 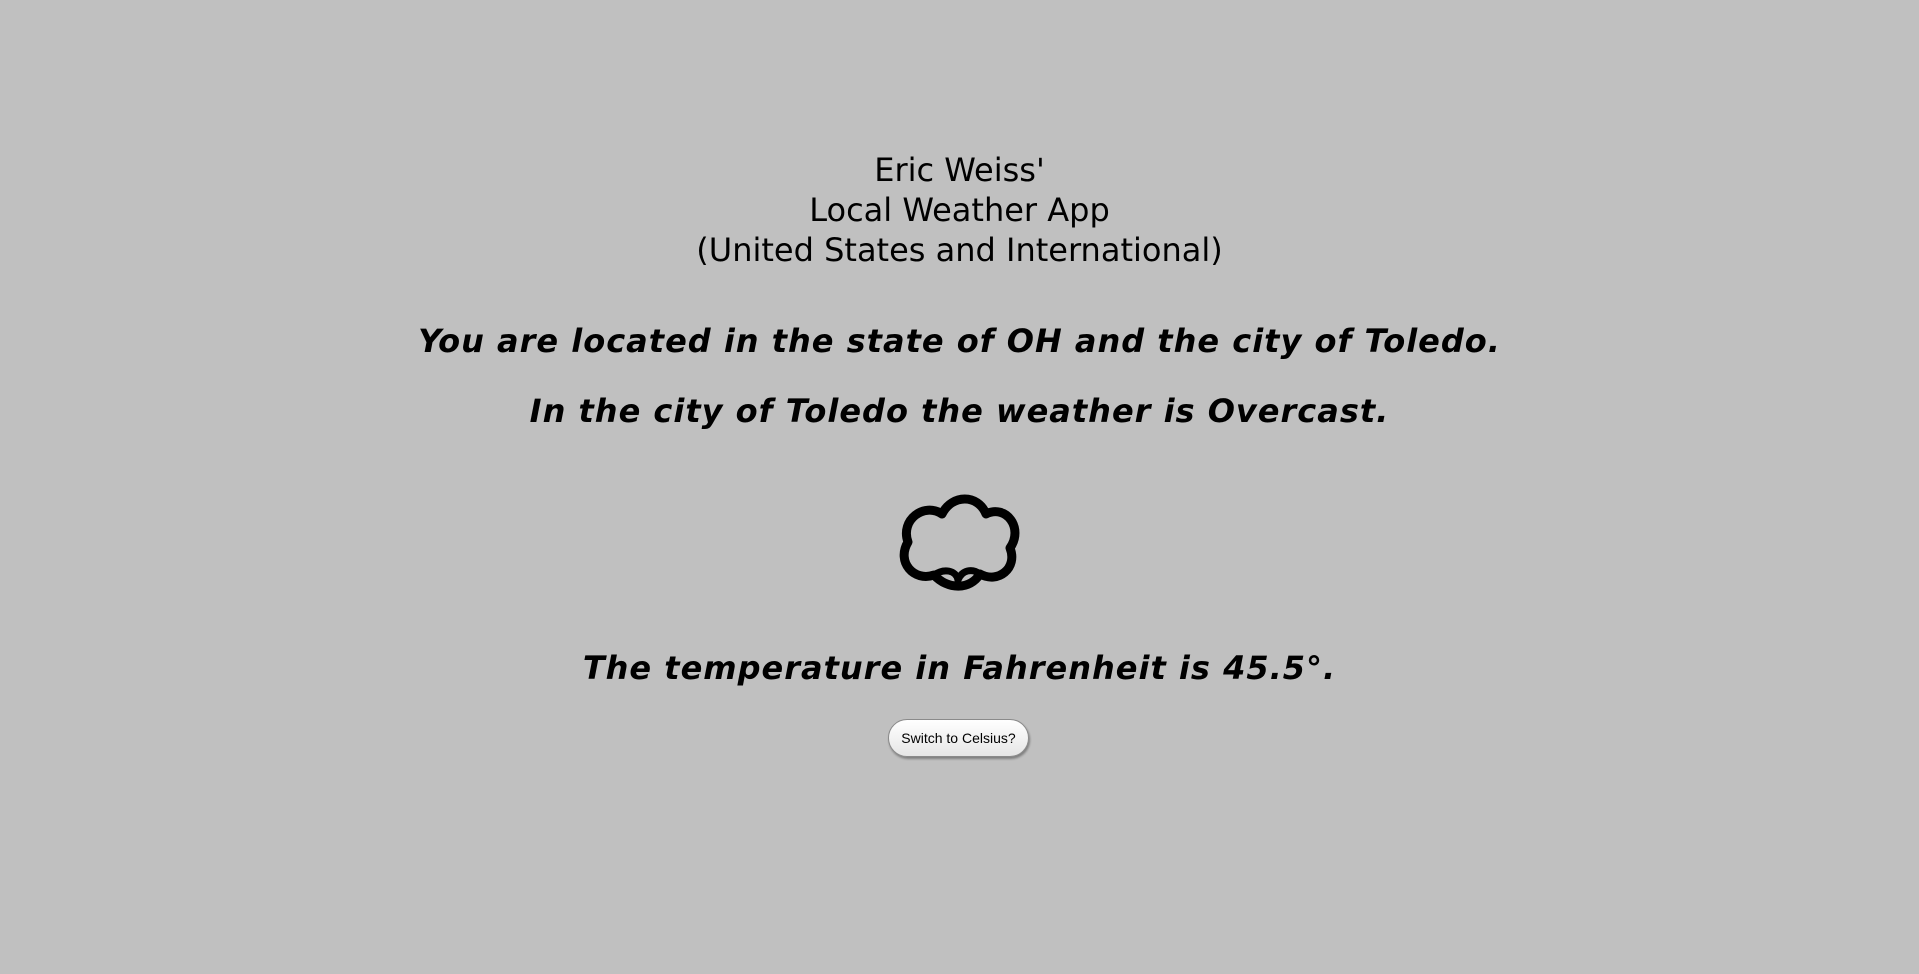 What do you see at coordinates (959, 170) in the screenshot?
I see `title-author: Eric Weiss'` at bounding box center [959, 170].